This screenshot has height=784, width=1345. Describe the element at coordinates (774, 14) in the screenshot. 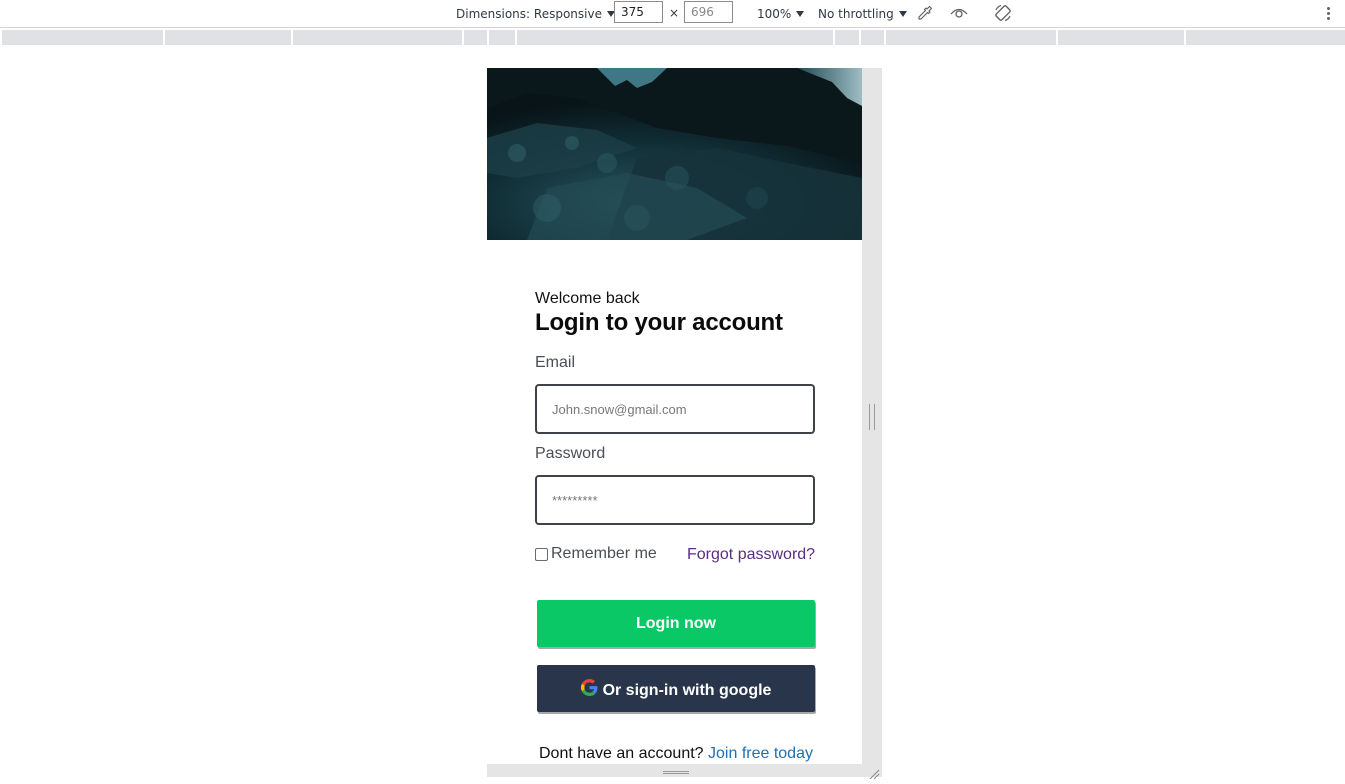

I see `zoom-label: 100%` at that location.